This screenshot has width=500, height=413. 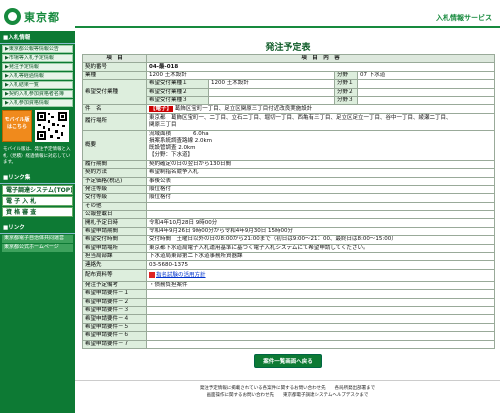 I want to click on overview-line-2: 損案系統調査路線 2.0km, so click(x=181, y=141).